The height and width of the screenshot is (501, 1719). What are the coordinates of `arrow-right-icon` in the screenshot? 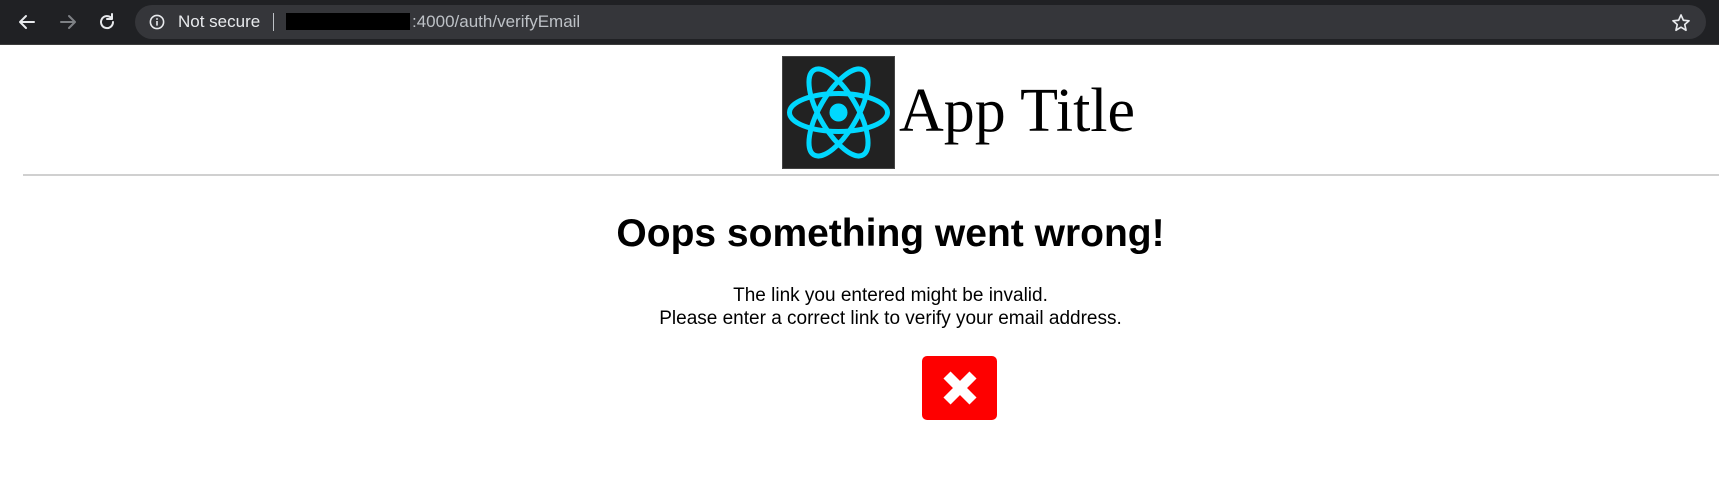 It's located at (68, 22).